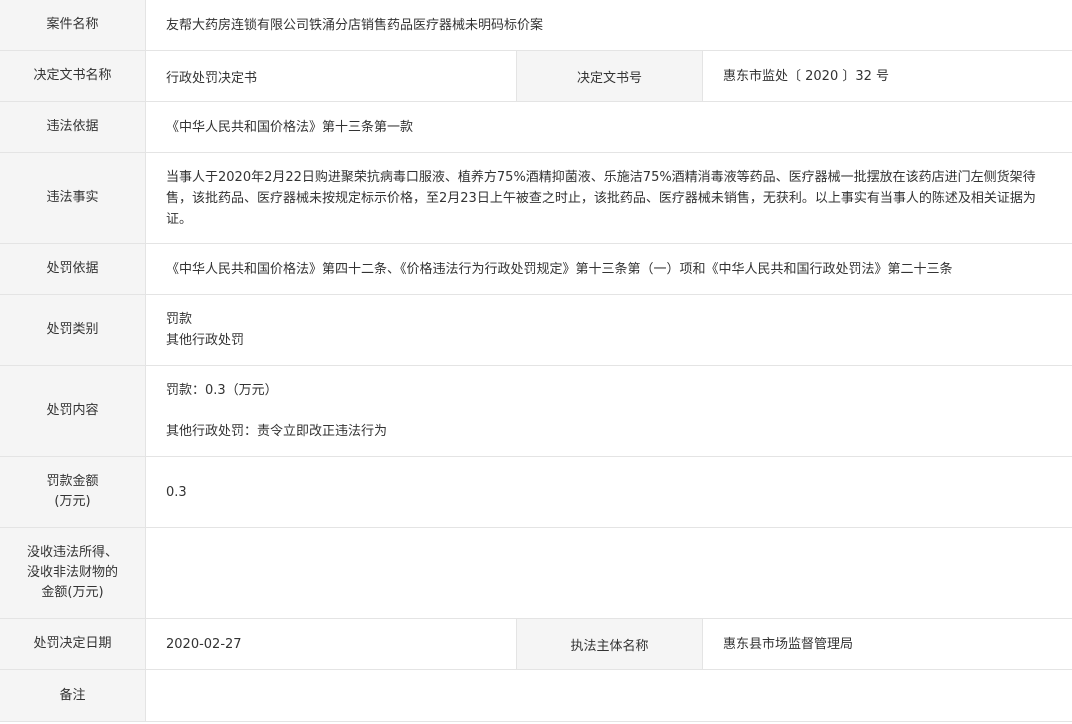 This screenshot has width=1072, height=724. I want to click on violation-basis-value: 《中华人民共和国价格法》第十三条第一款, so click(290, 127).